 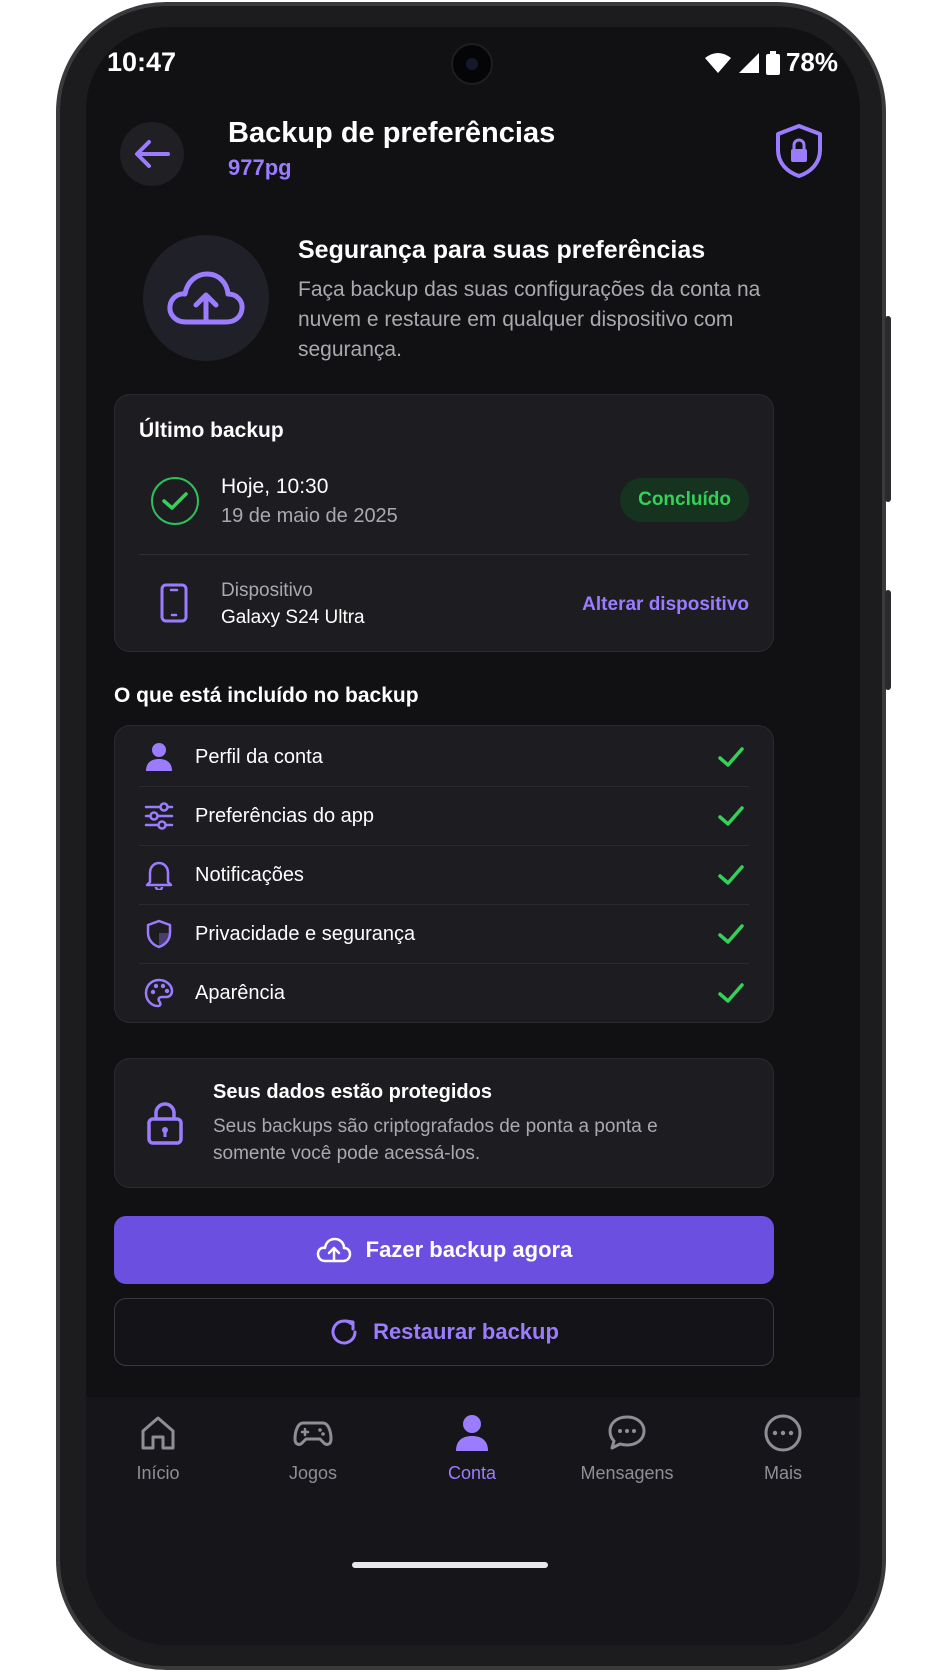 I want to click on bottom-navigation: Início Jogos Conta Mensagens Mais, so click(x=473, y=1521).